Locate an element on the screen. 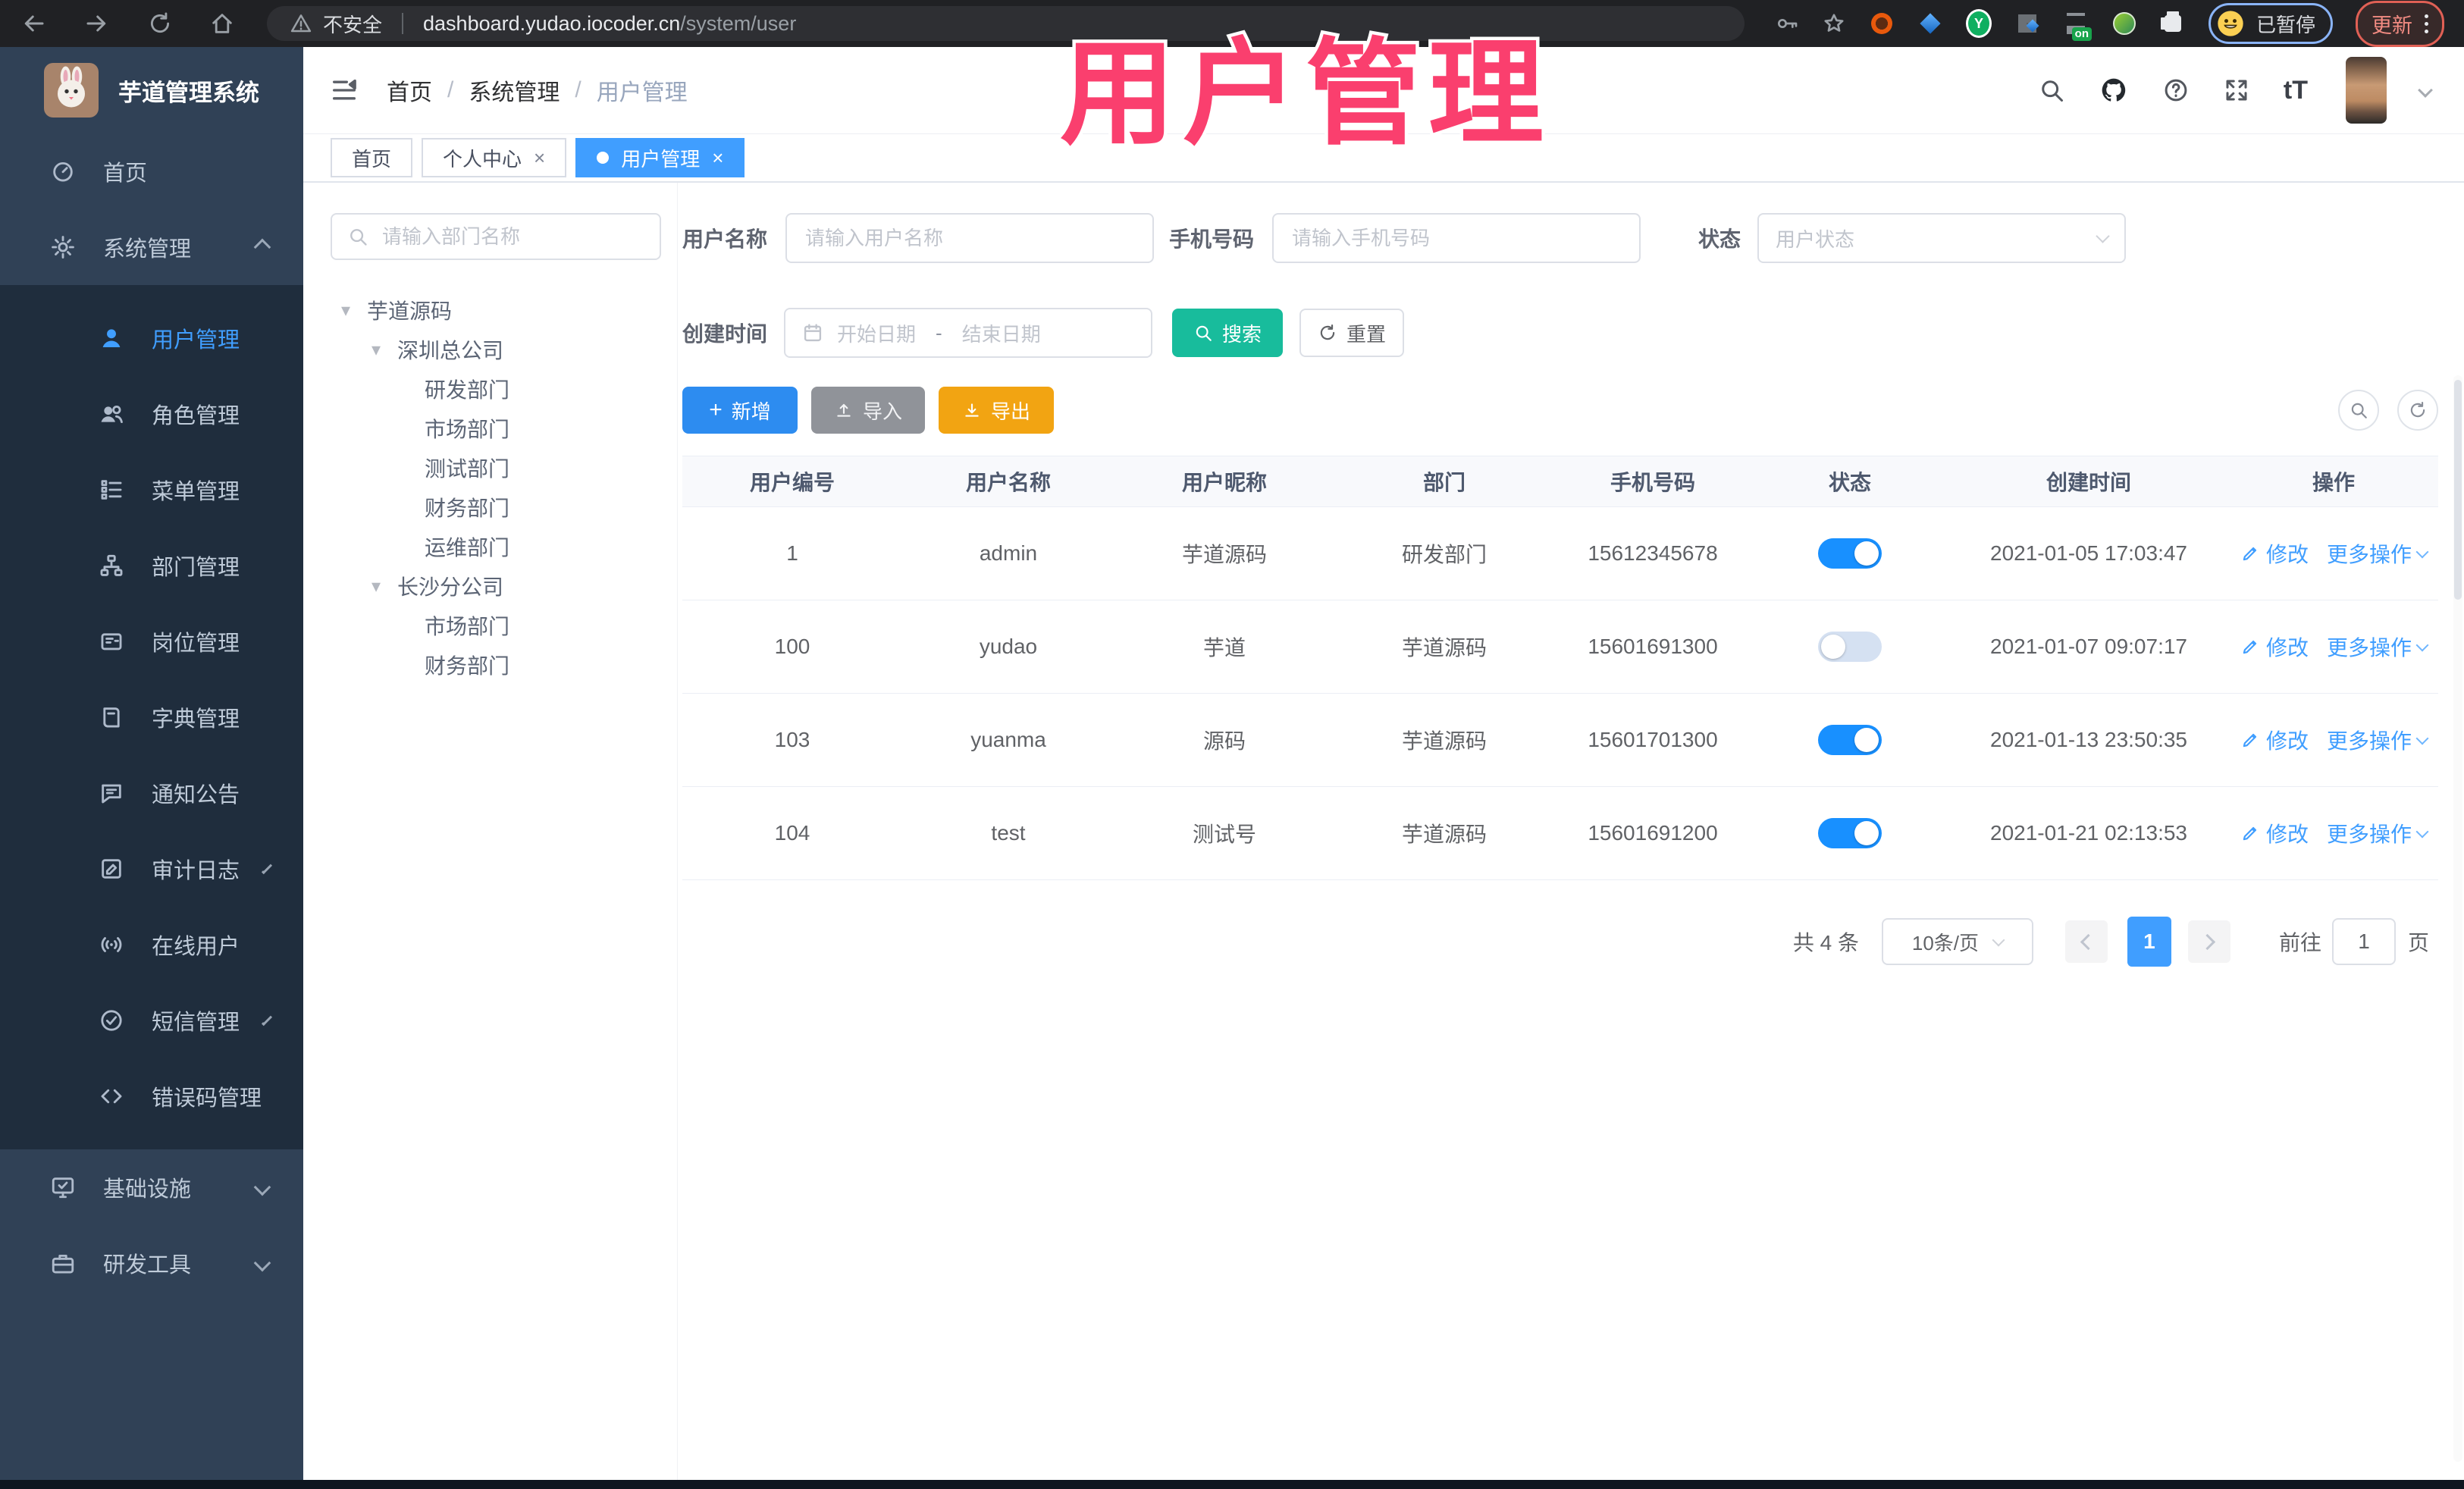 The width and height of the screenshot is (2464, 1489). security-warning-icon is located at coordinates (301, 23).